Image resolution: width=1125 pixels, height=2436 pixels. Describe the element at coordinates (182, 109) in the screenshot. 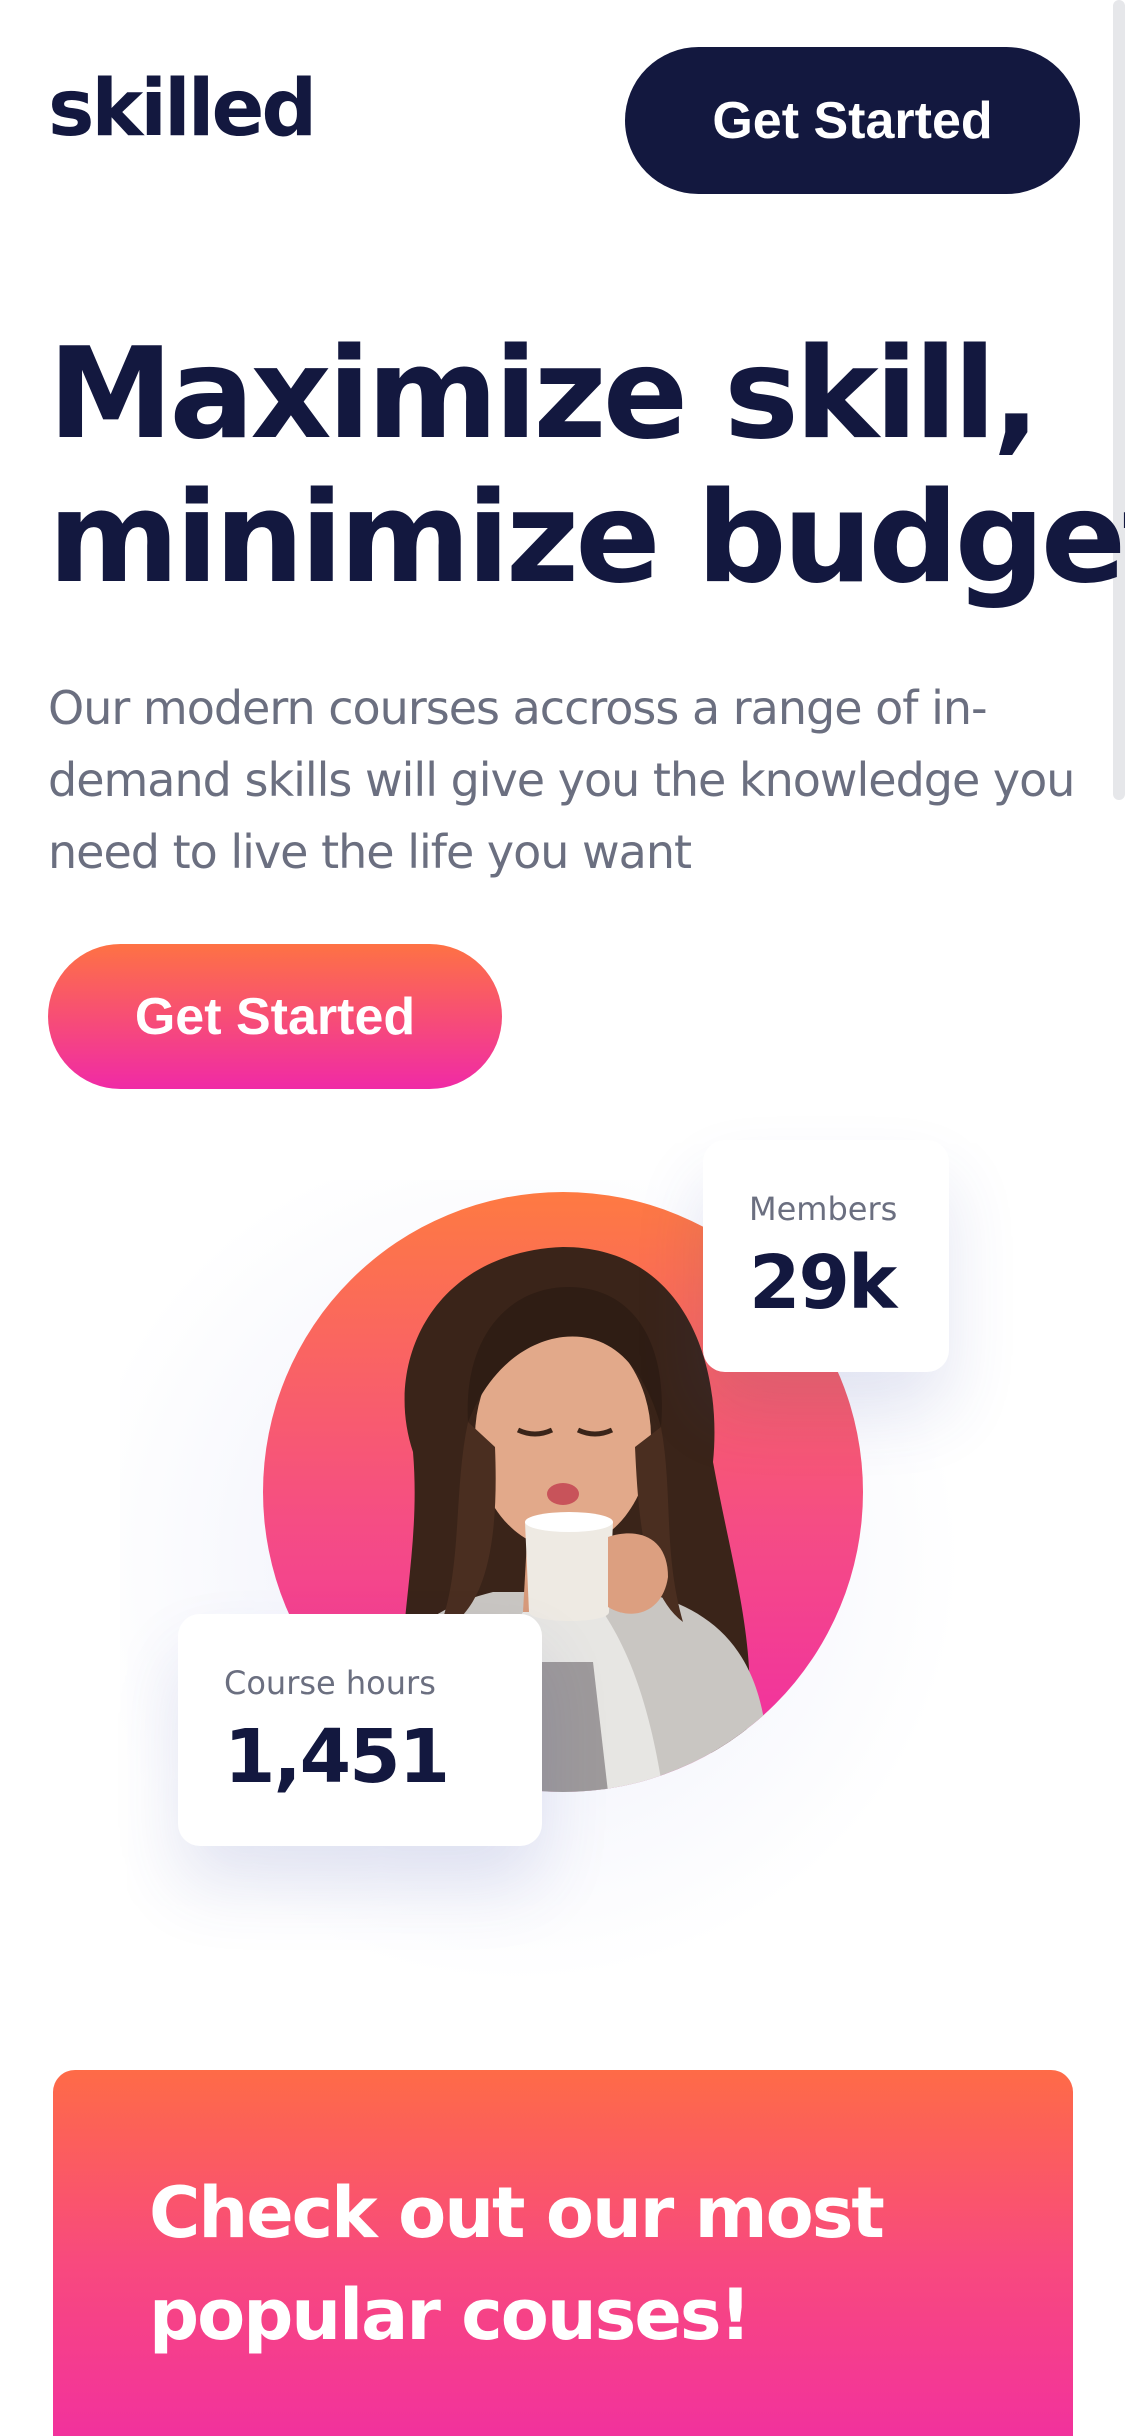

I see `logo: skilled` at that location.